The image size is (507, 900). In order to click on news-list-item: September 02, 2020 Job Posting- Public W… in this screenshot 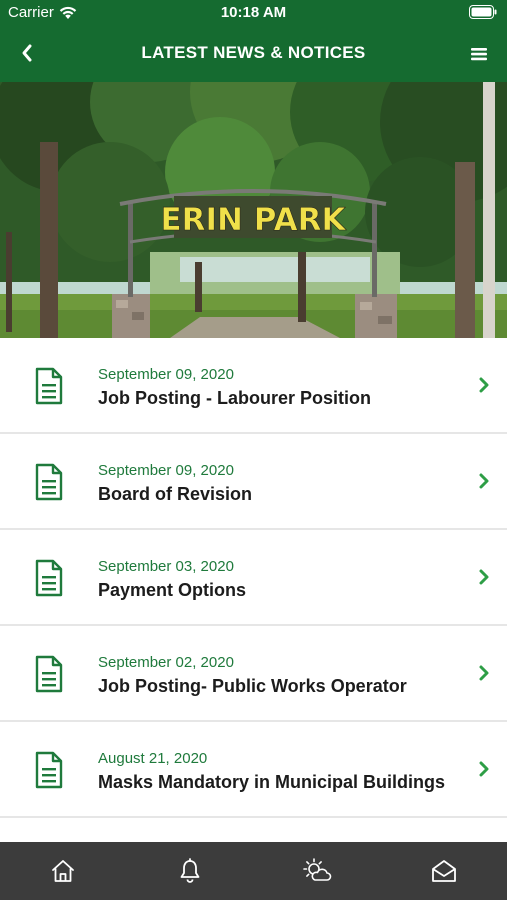, I will do `click(253, 674)`.